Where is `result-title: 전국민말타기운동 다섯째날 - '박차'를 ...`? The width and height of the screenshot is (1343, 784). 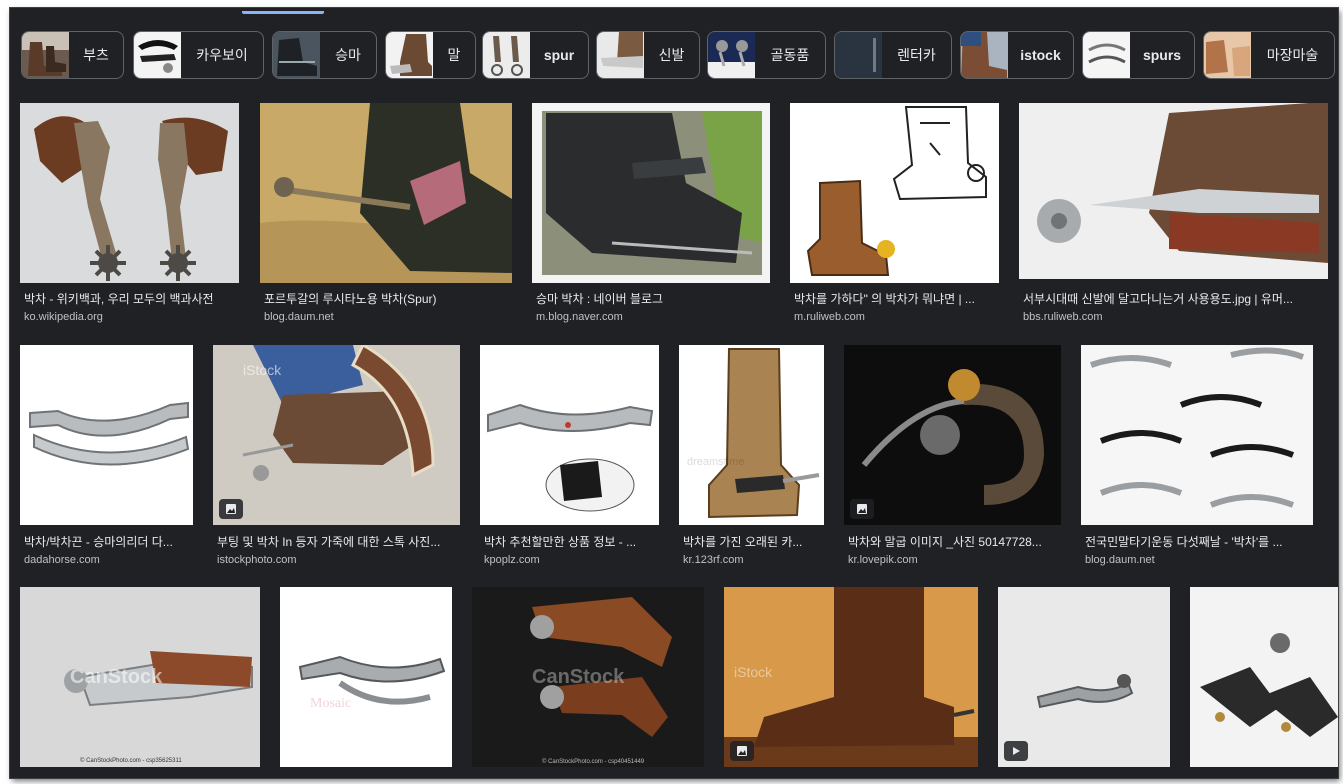
result-title: 전국민말타기운동 다섯째날 - '박차'를 ... is located at coordinates (1184, 542).